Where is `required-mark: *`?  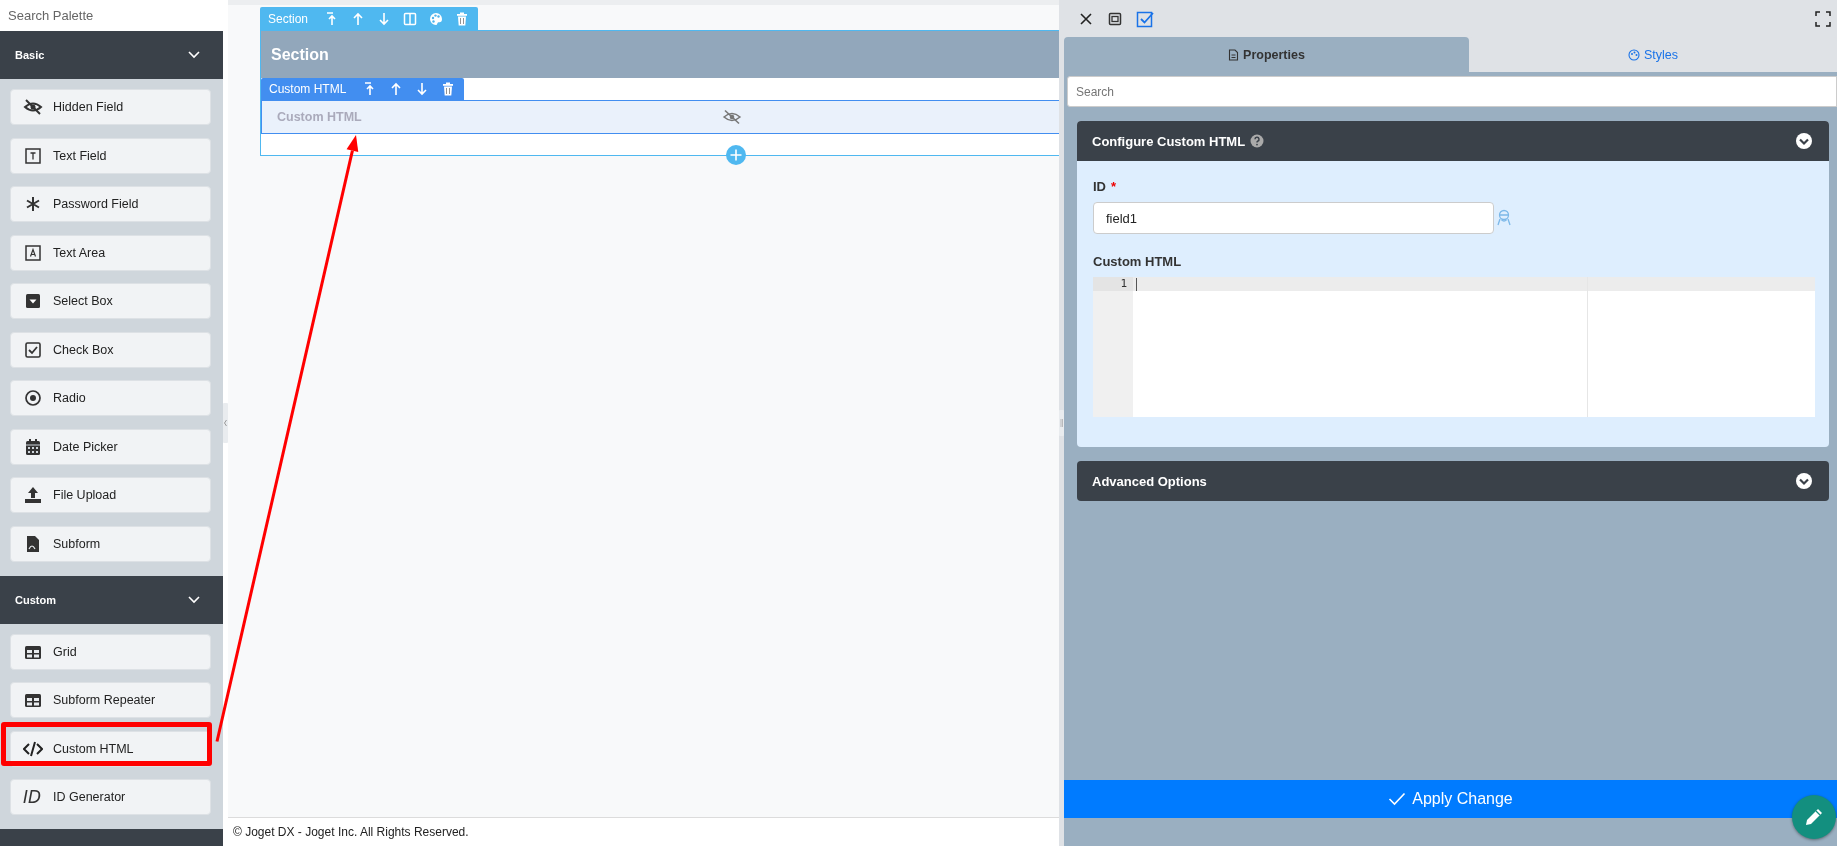 required-mark: * is located at coordinates (1114, 186).